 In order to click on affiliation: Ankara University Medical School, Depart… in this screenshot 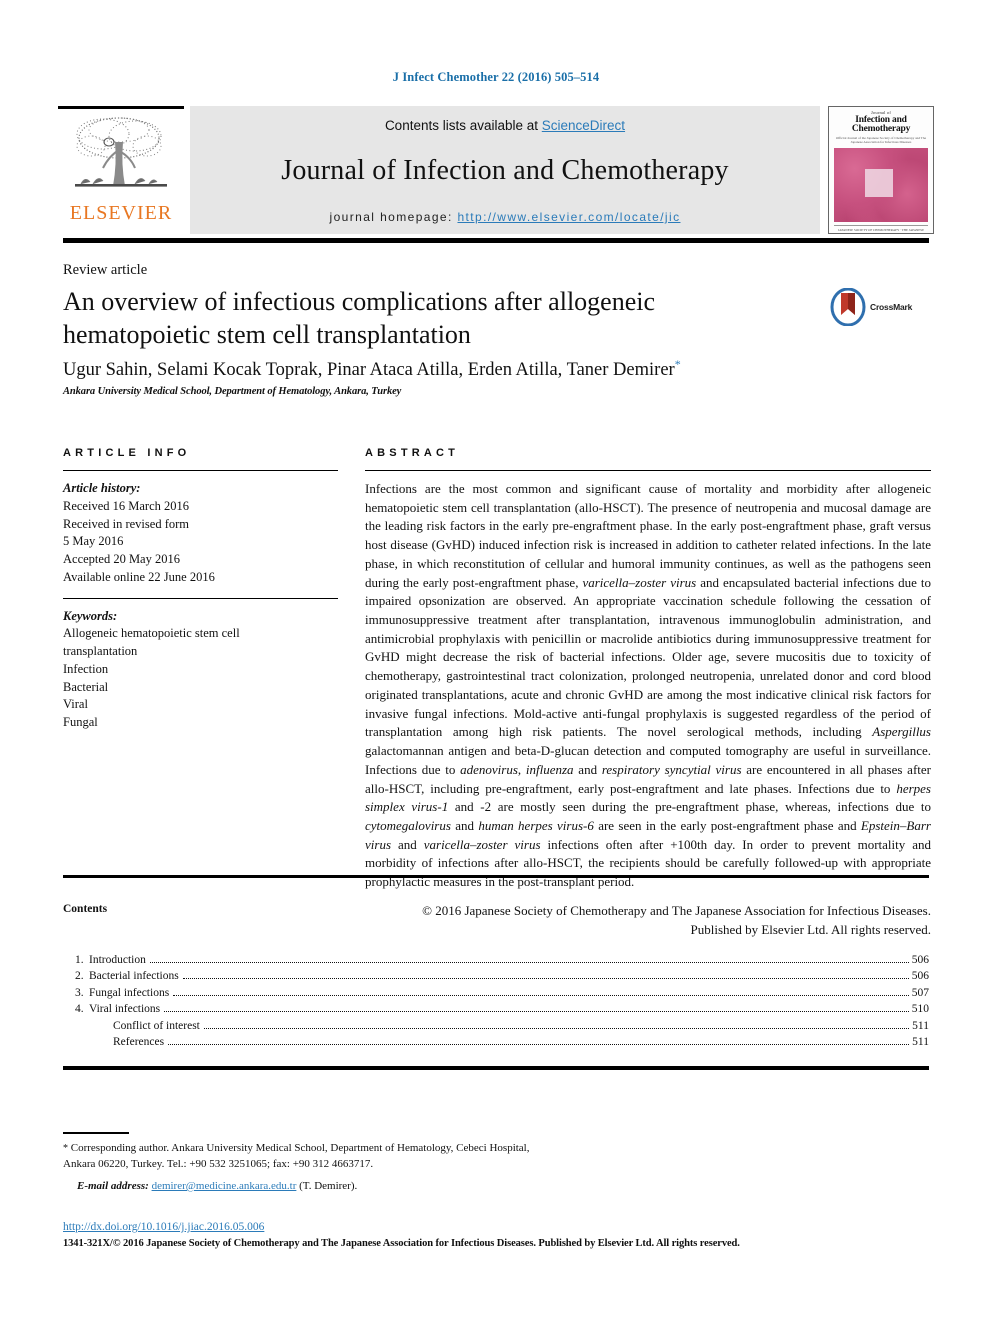, I will do `click(232, 391)`.